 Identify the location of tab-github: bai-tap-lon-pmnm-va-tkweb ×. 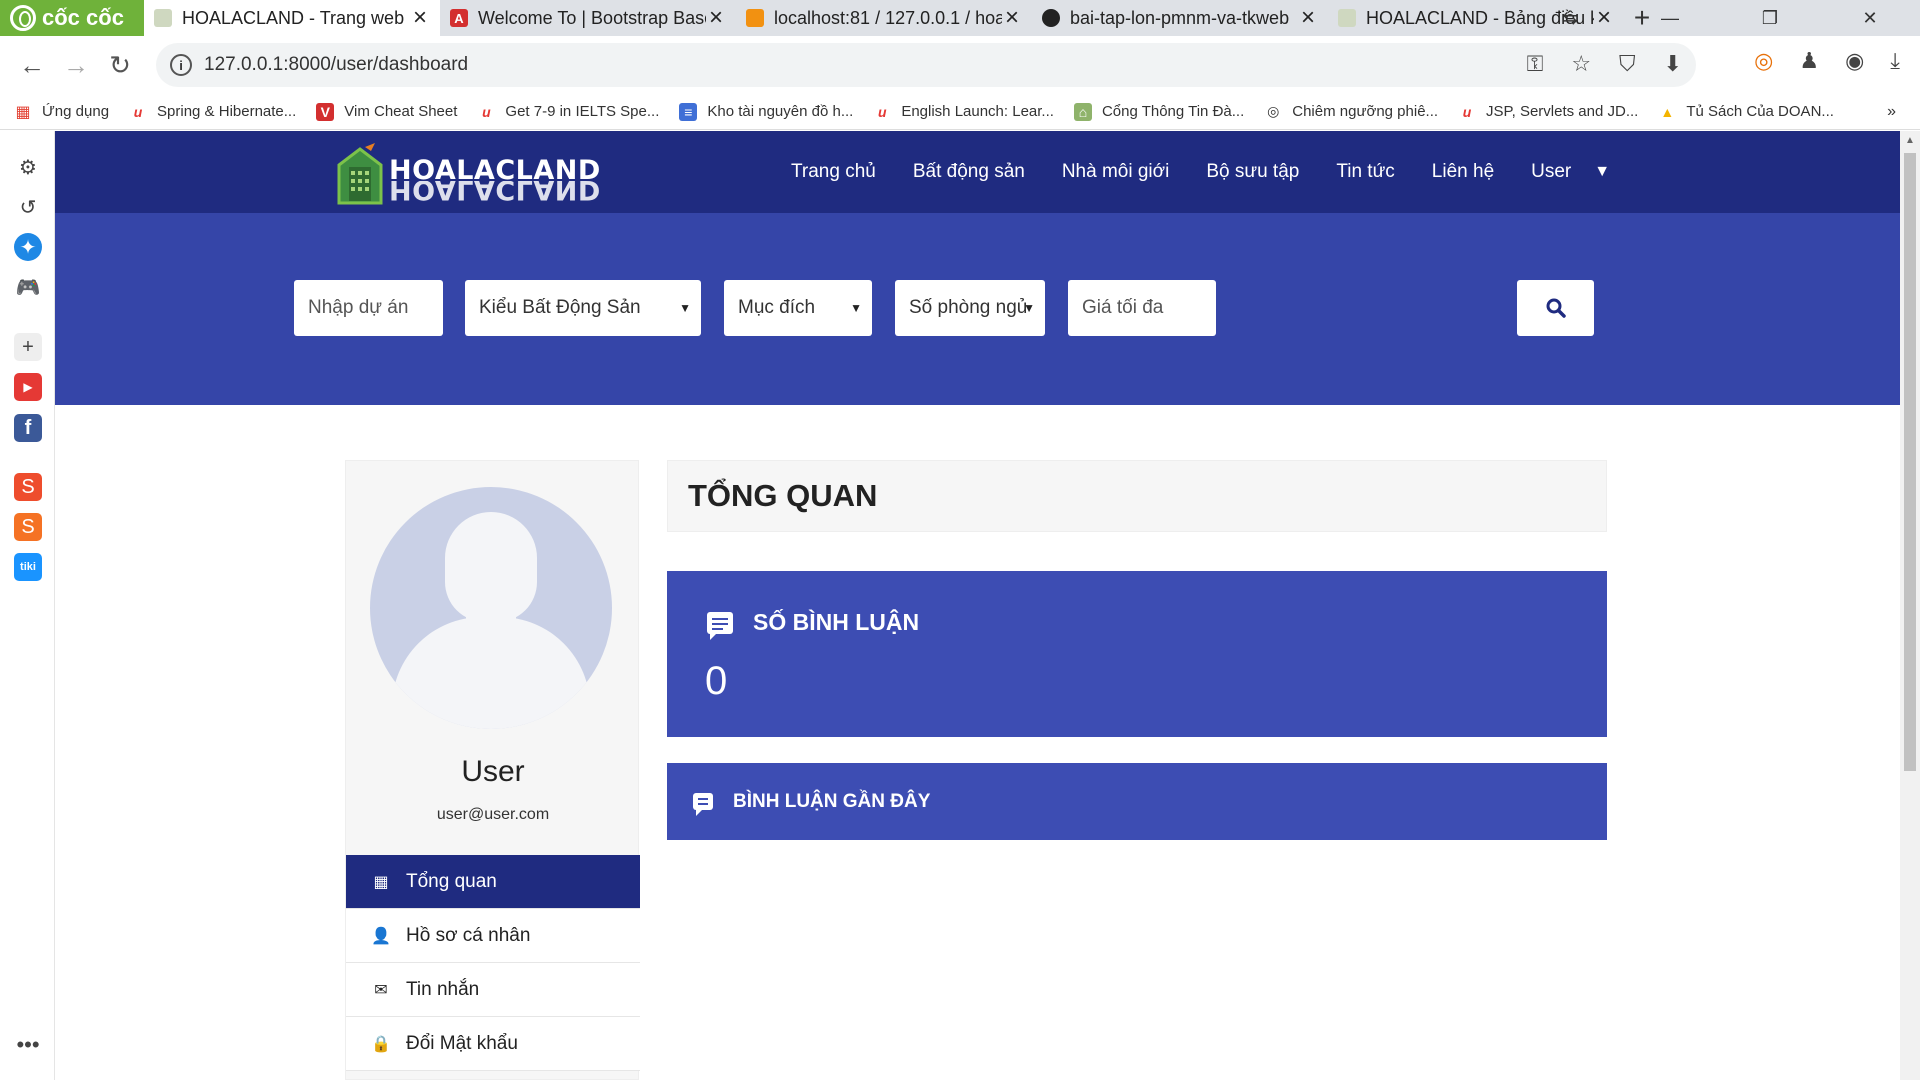
(1180, 18).